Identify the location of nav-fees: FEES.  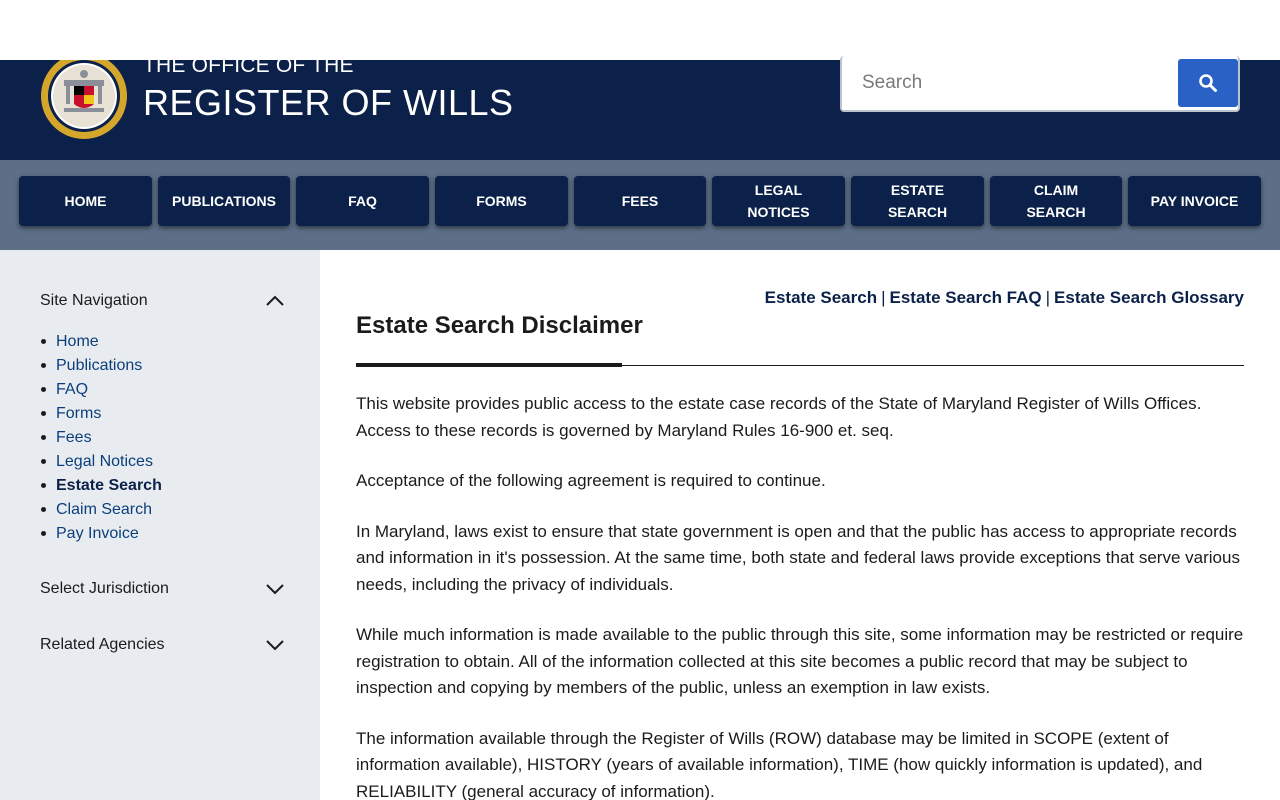
(640, 201).